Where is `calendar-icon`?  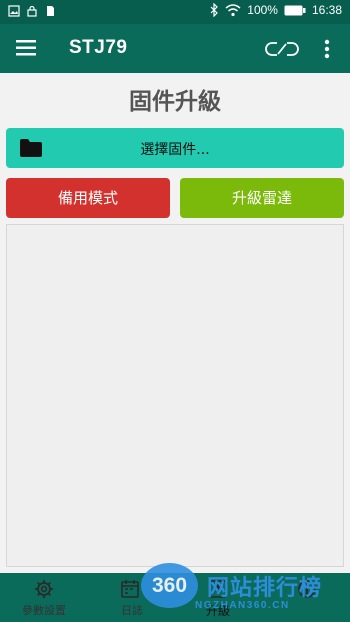 calendar-icon is located at coordinates (130, 589).